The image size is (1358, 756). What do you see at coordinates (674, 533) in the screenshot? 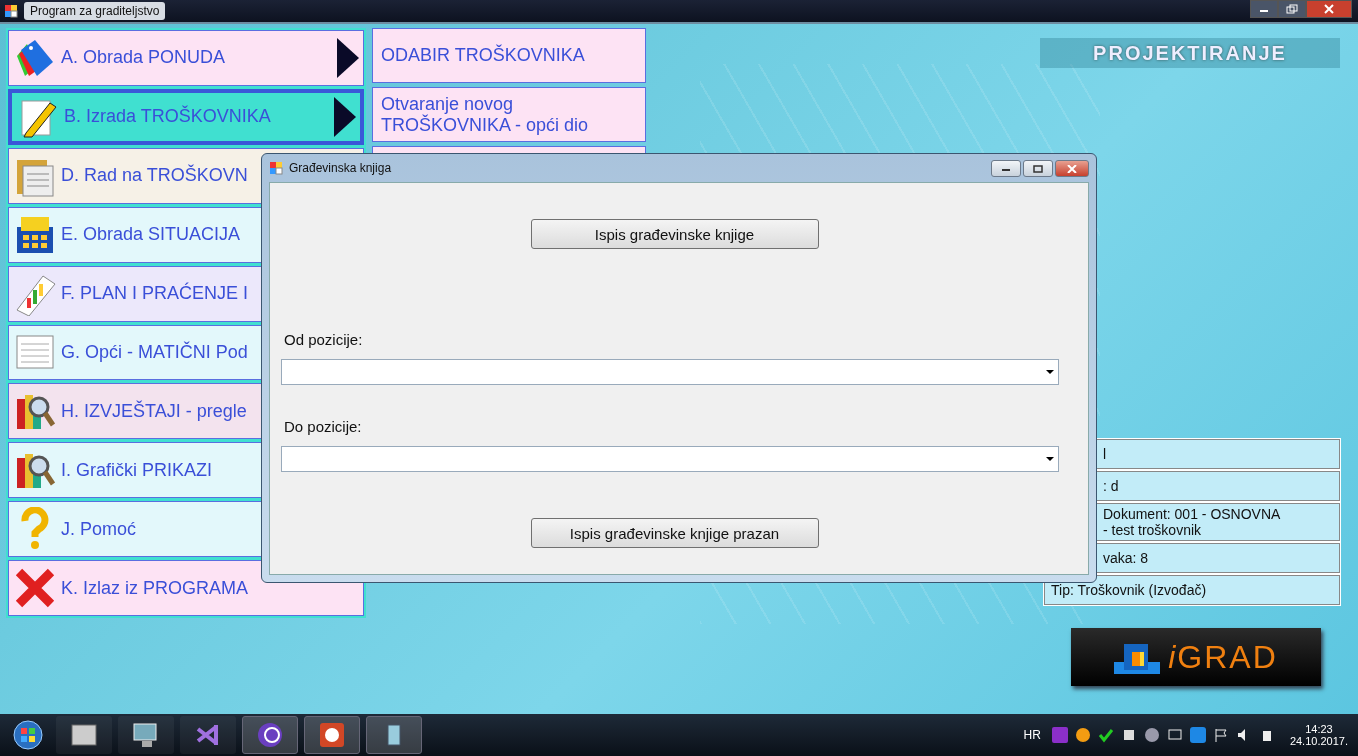
I see `print-empty-button: Ispis građevinske knjige prazan` at bounding box center [674, 533].